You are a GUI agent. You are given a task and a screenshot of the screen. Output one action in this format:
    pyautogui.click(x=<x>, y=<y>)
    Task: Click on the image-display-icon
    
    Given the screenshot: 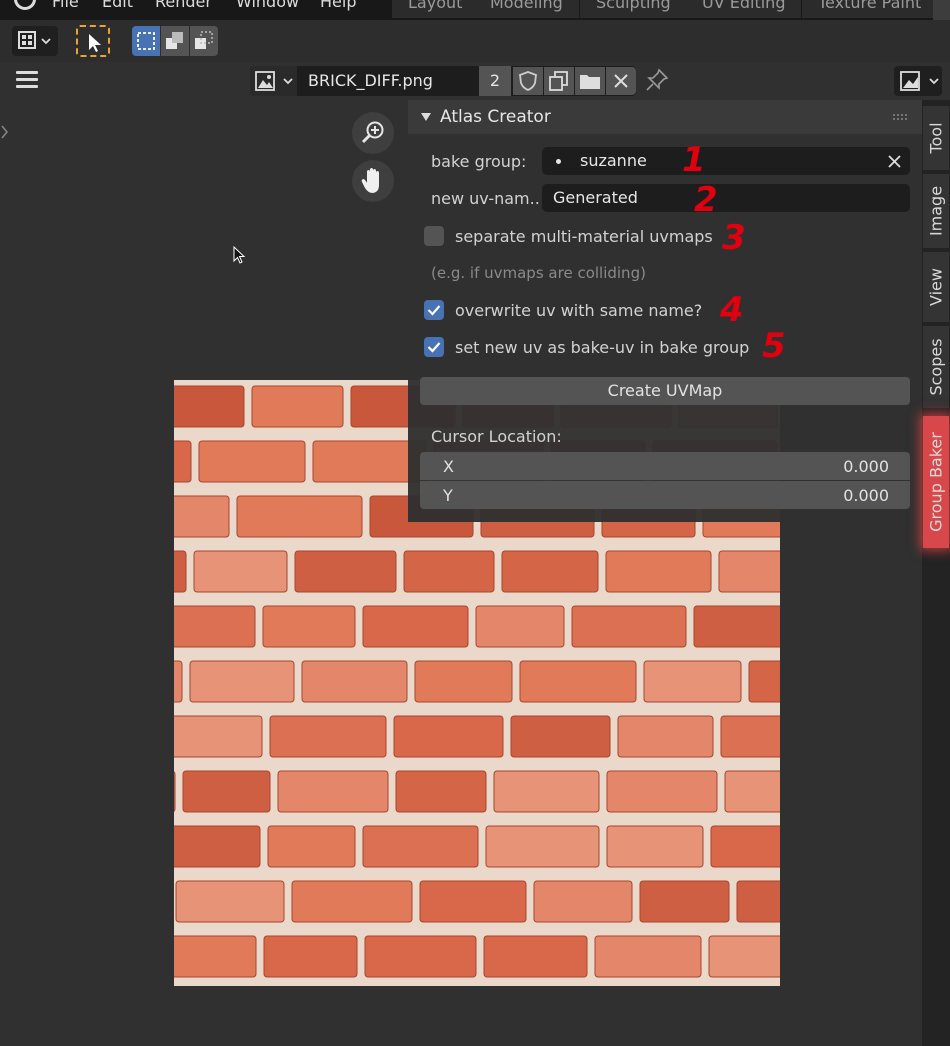 What is the action you would take?
    pyautogui.click(x=919, y=81)
    